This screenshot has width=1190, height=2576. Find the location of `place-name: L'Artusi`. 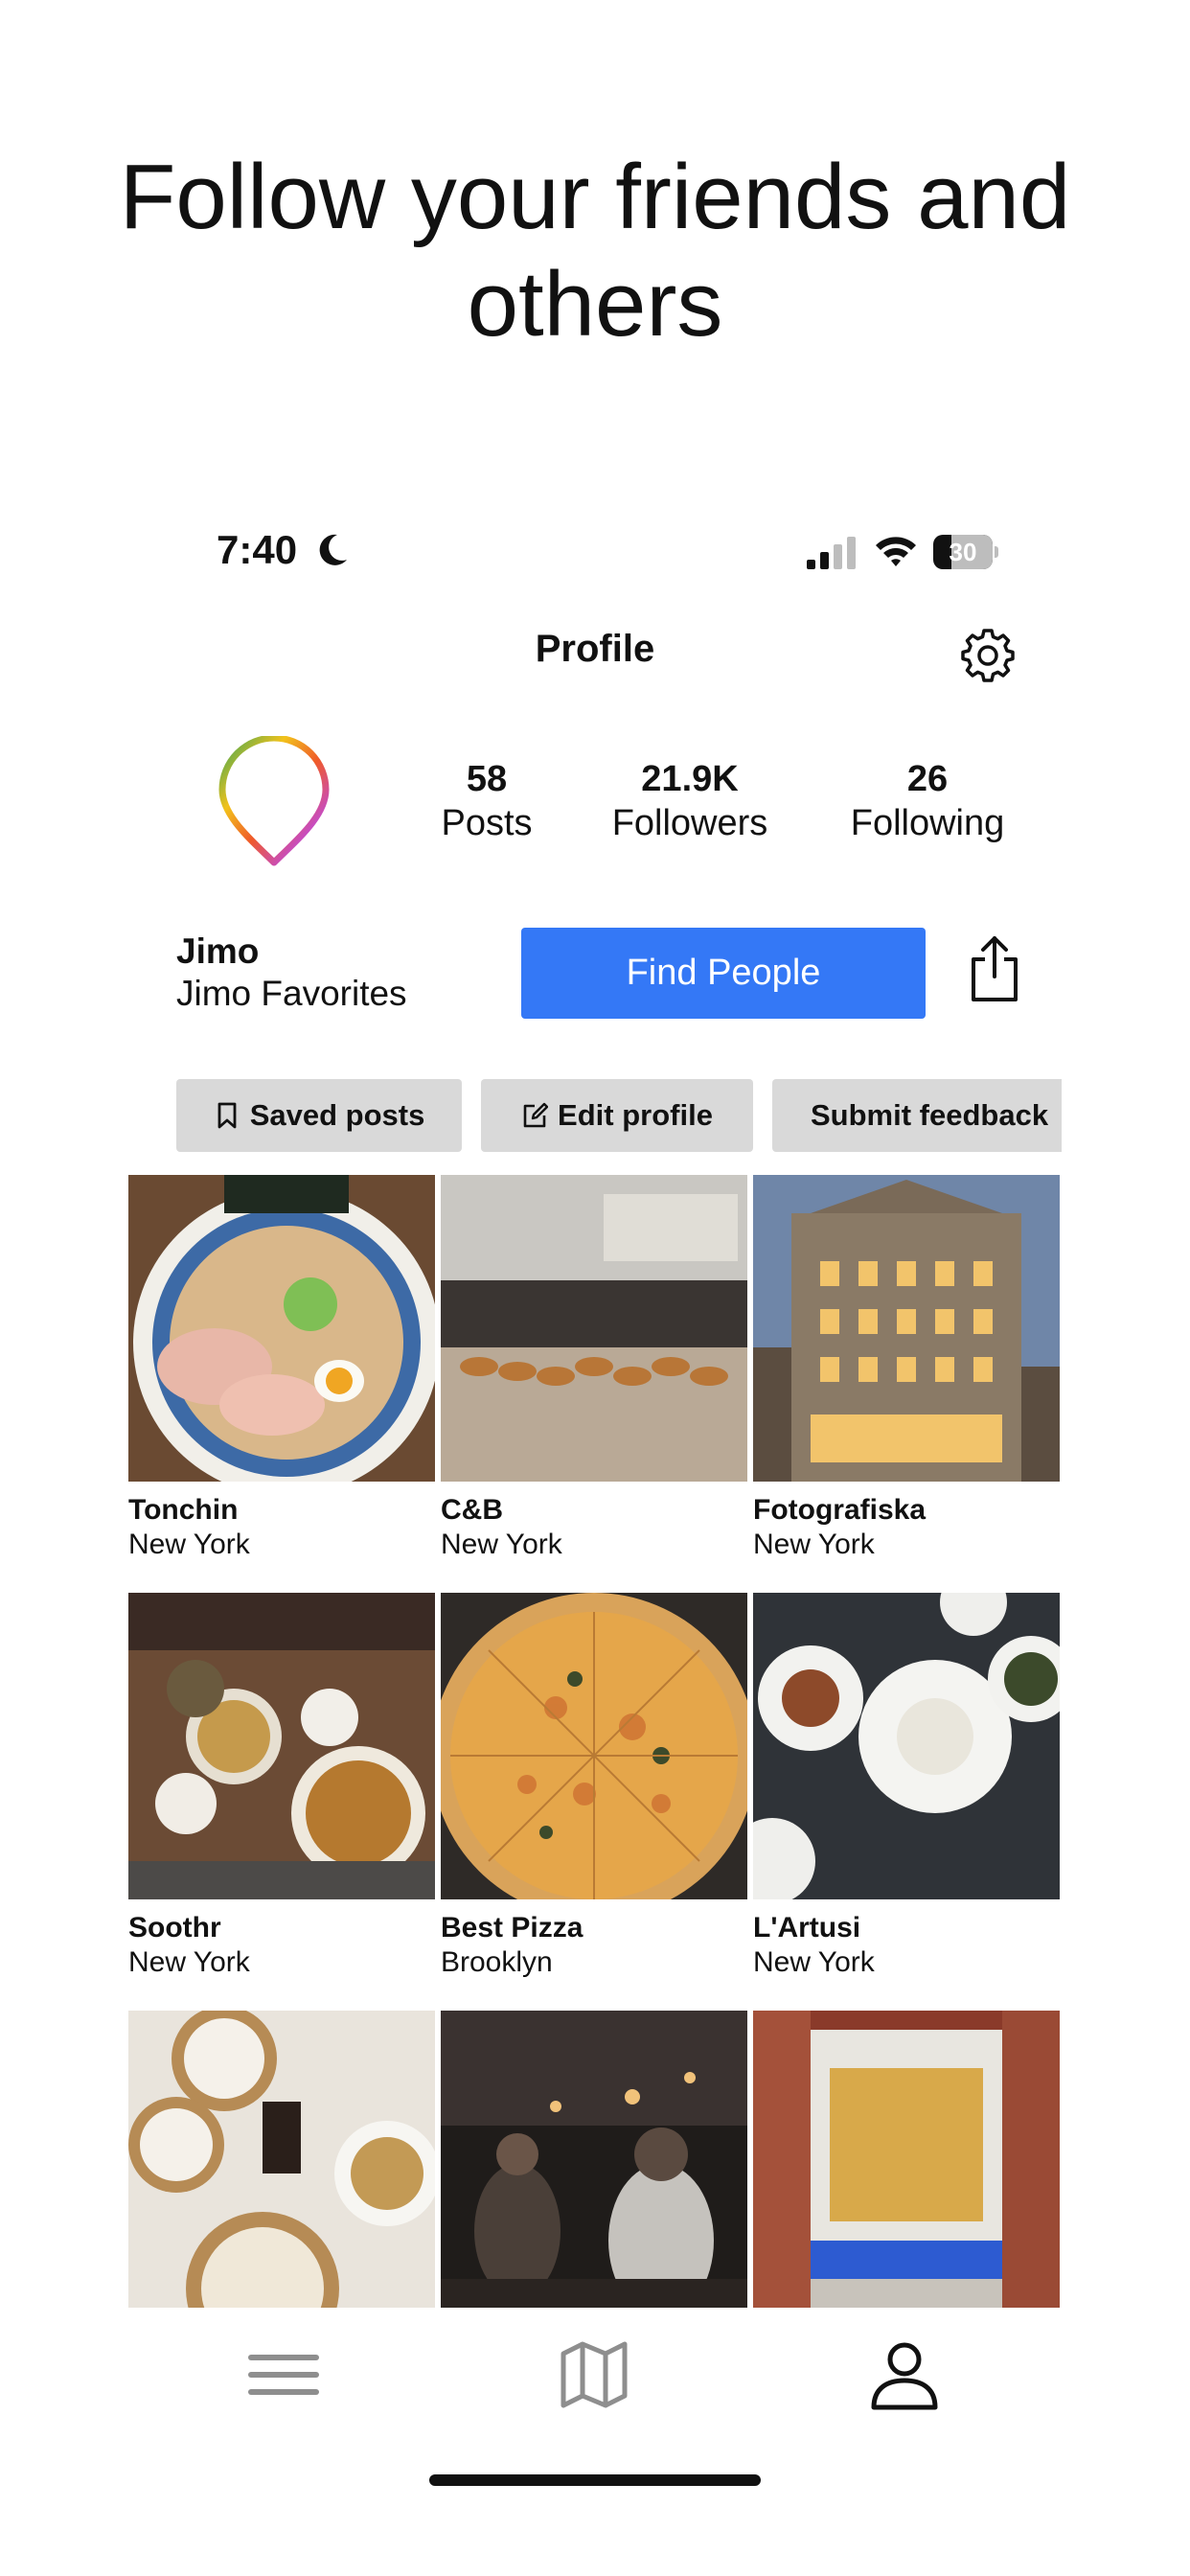

place-name: L'Artusi is located at coordinates (807, 1928).